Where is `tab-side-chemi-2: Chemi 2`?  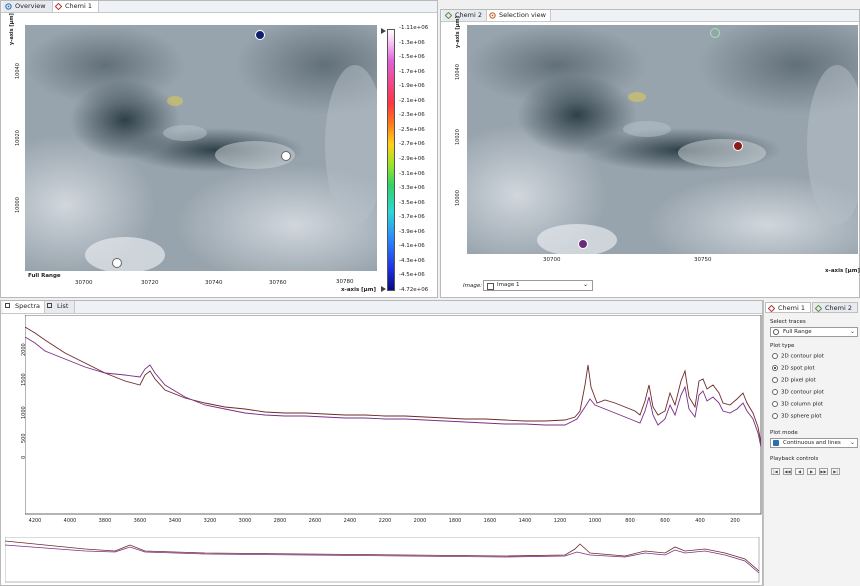
tab-side-chemi-2: Chemi 2 is located at coordinates (835, 307).